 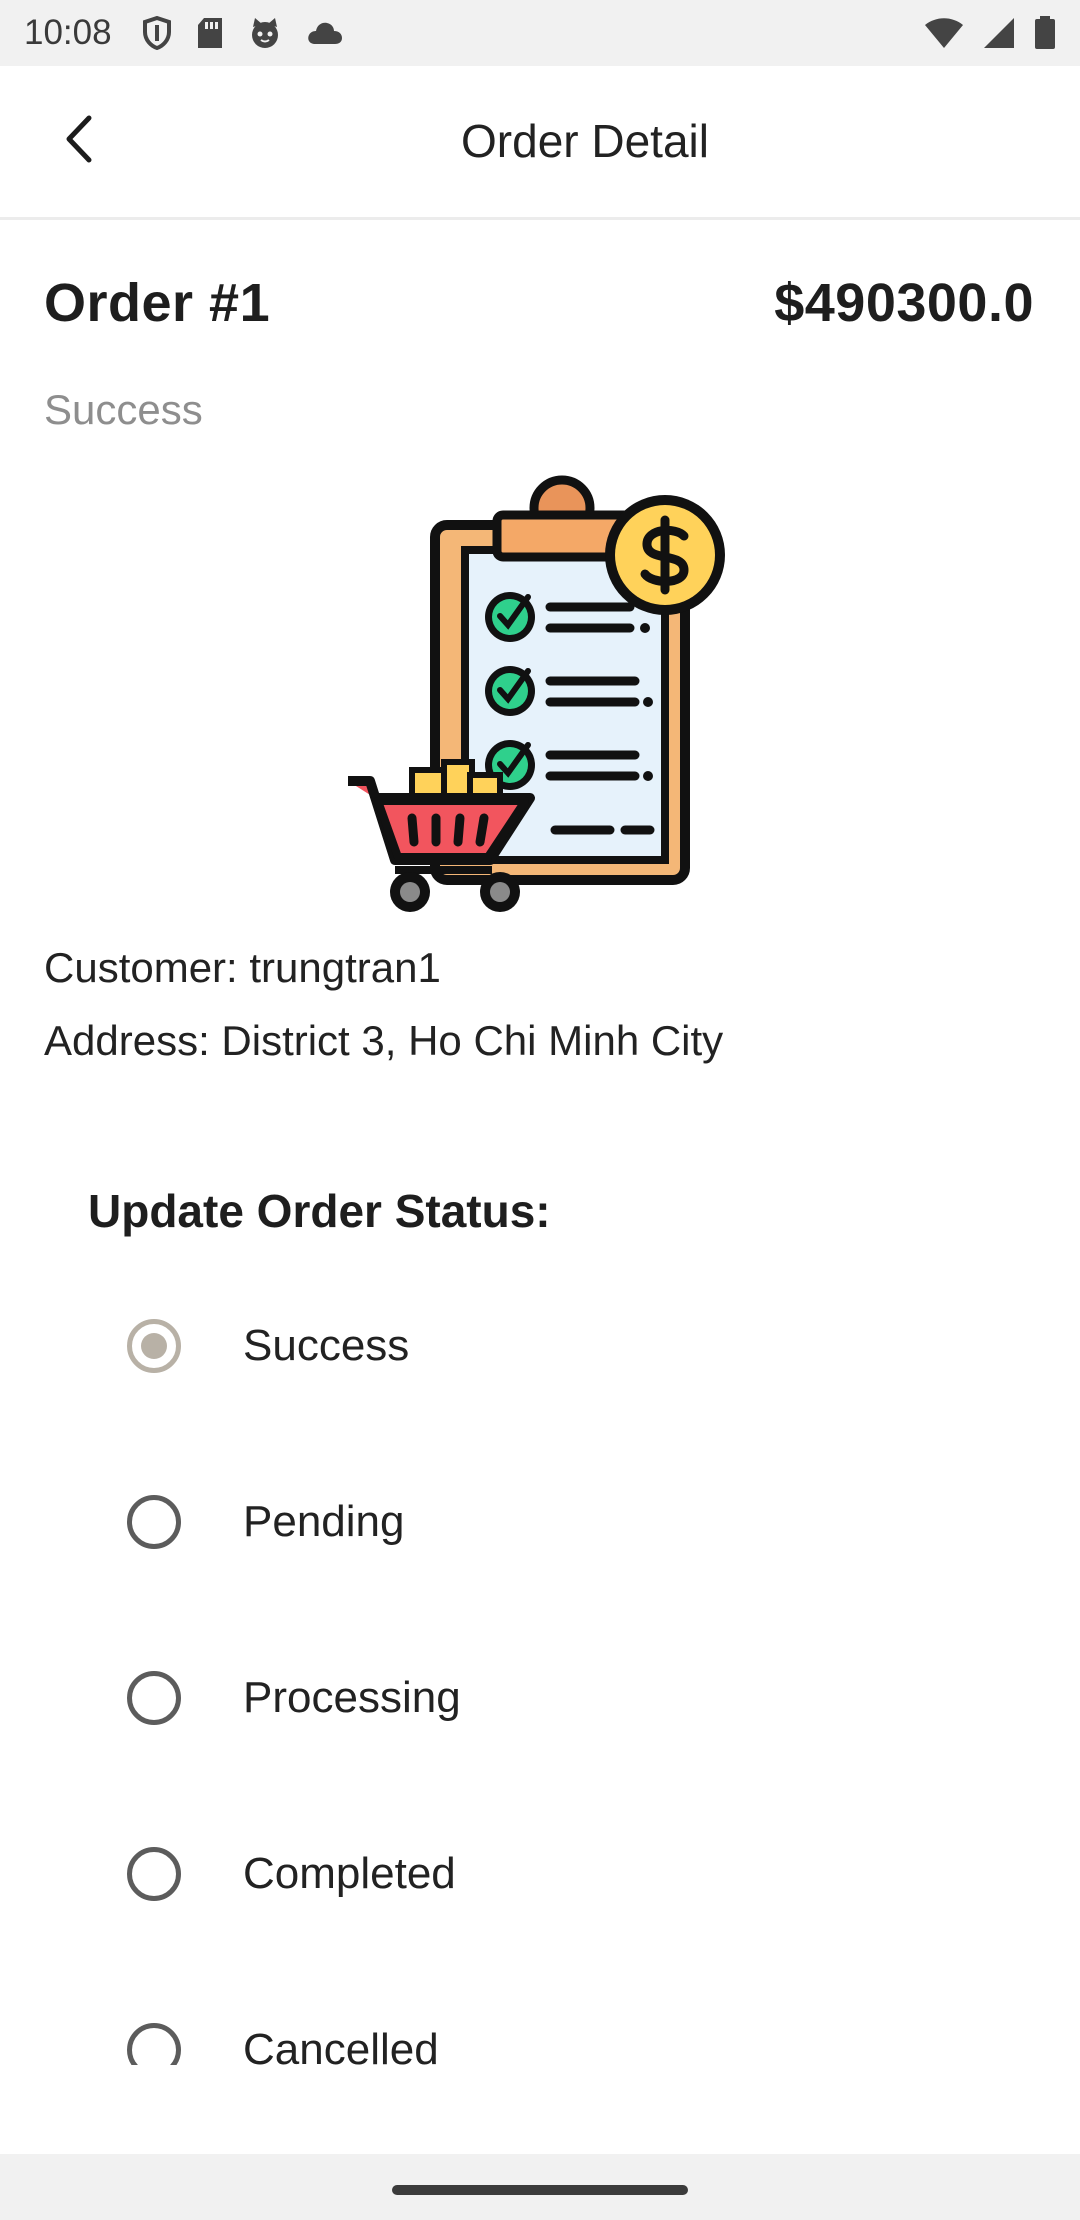 I want to click on status-notification-icons, so click(x=243, y=33).